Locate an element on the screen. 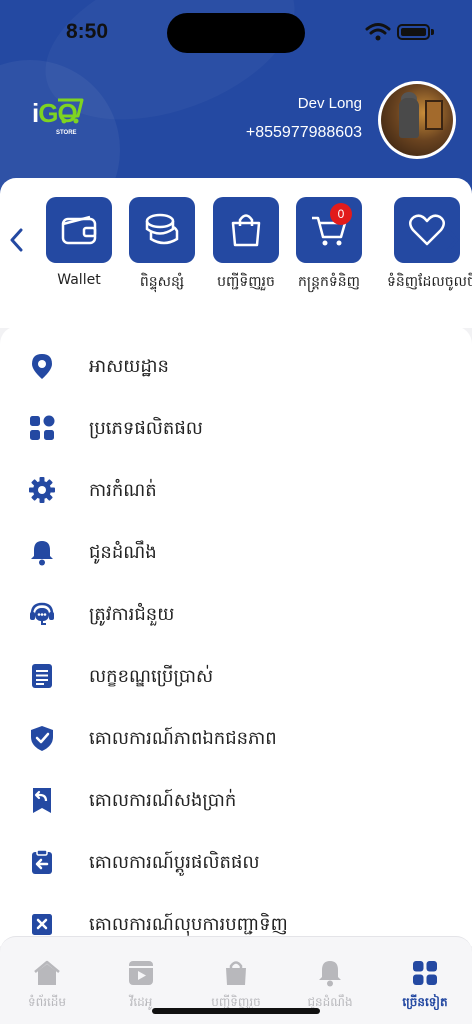  cancel-order-icon is located at coordinates (42, 924).